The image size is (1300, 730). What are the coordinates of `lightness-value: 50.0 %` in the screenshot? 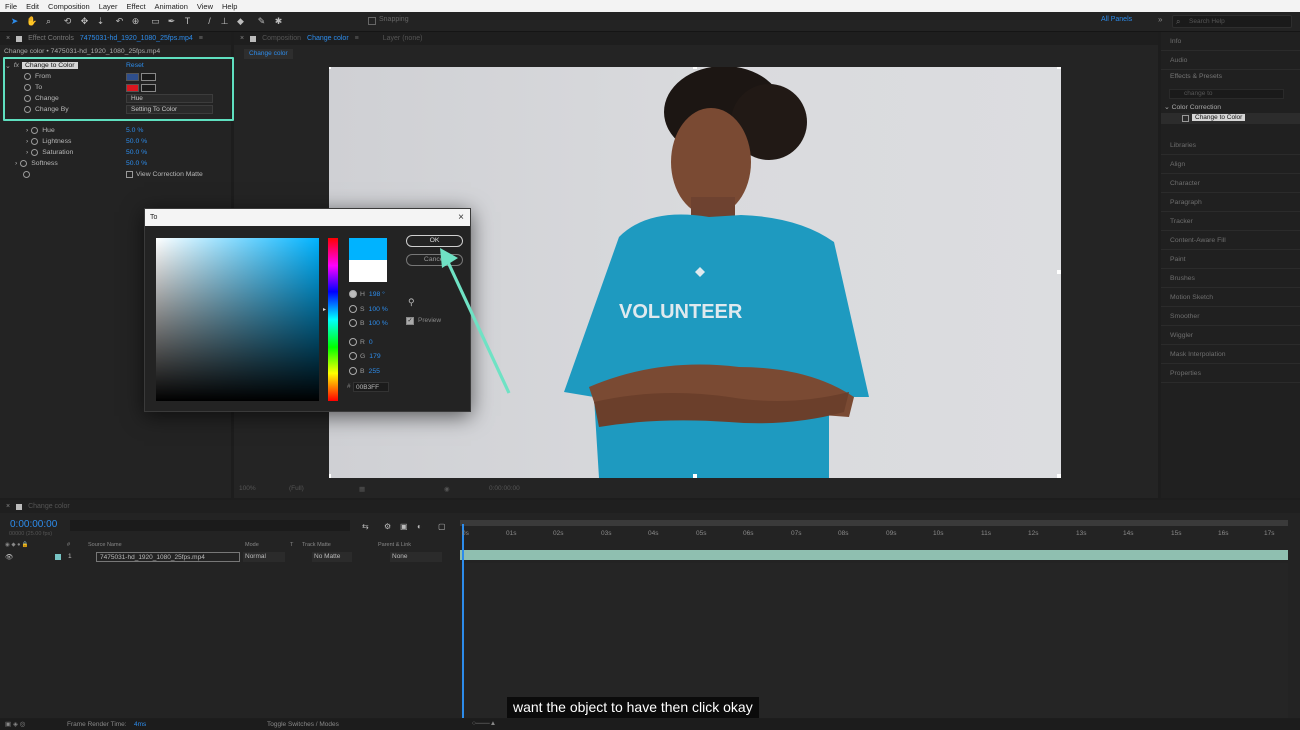 It's located at (136, 141).